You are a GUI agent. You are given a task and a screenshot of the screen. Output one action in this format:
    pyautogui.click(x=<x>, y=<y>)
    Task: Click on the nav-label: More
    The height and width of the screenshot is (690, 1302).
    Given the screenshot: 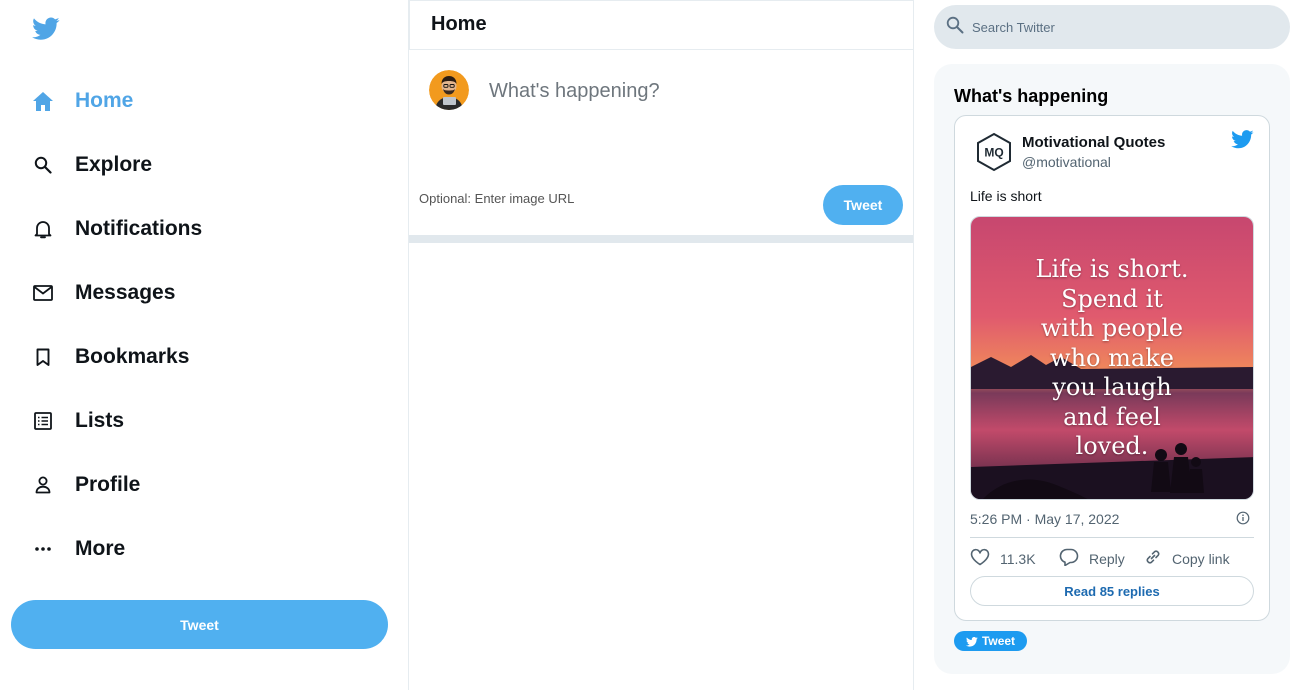 What is the action you would take?
    pyautogui.click(x=100, y=548)
    